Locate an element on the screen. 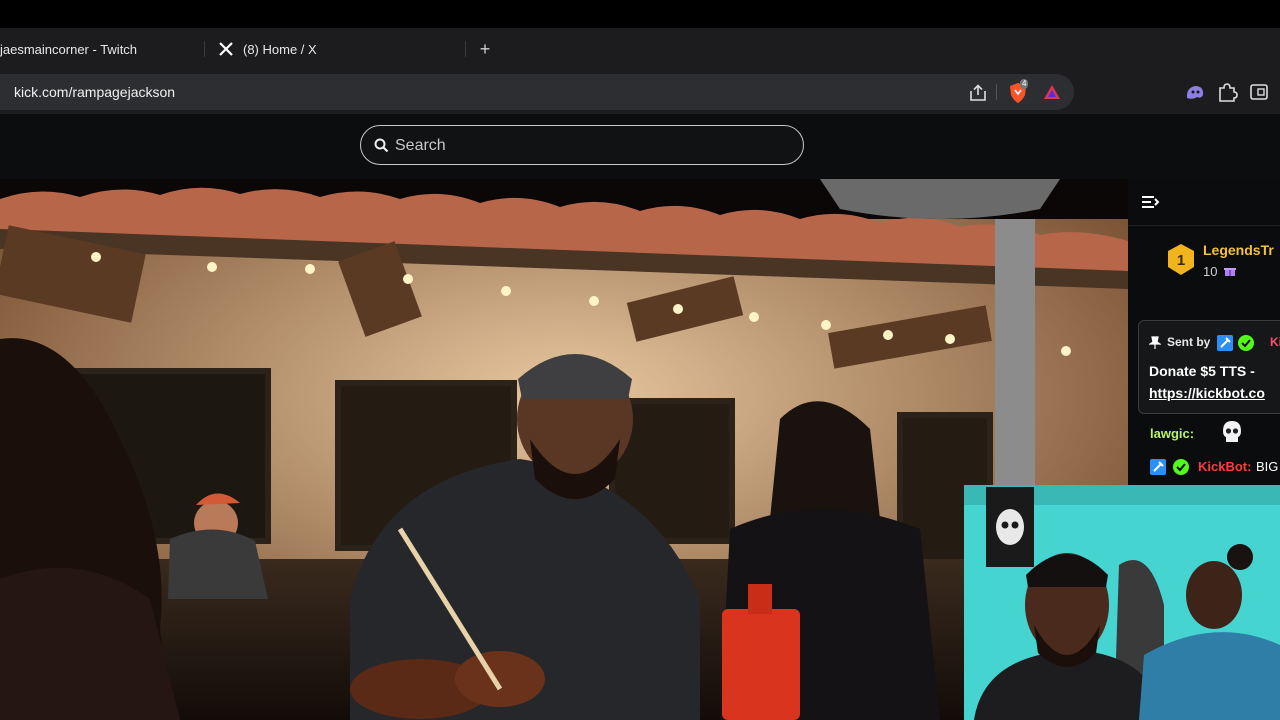 This screenshot has height=720, width=1280. kick-header: Search is located at coordinates (640, 146).